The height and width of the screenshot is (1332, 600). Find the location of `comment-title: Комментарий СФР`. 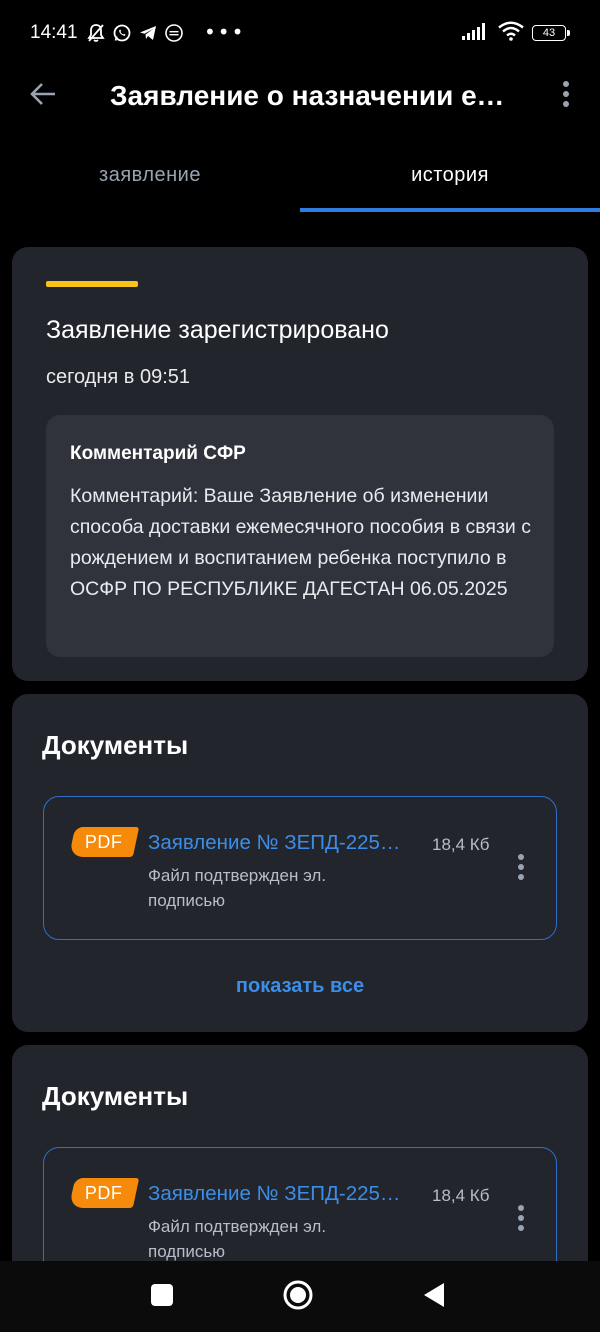

comment-title: Комментарий СФР is located at coordinates (158, 453).